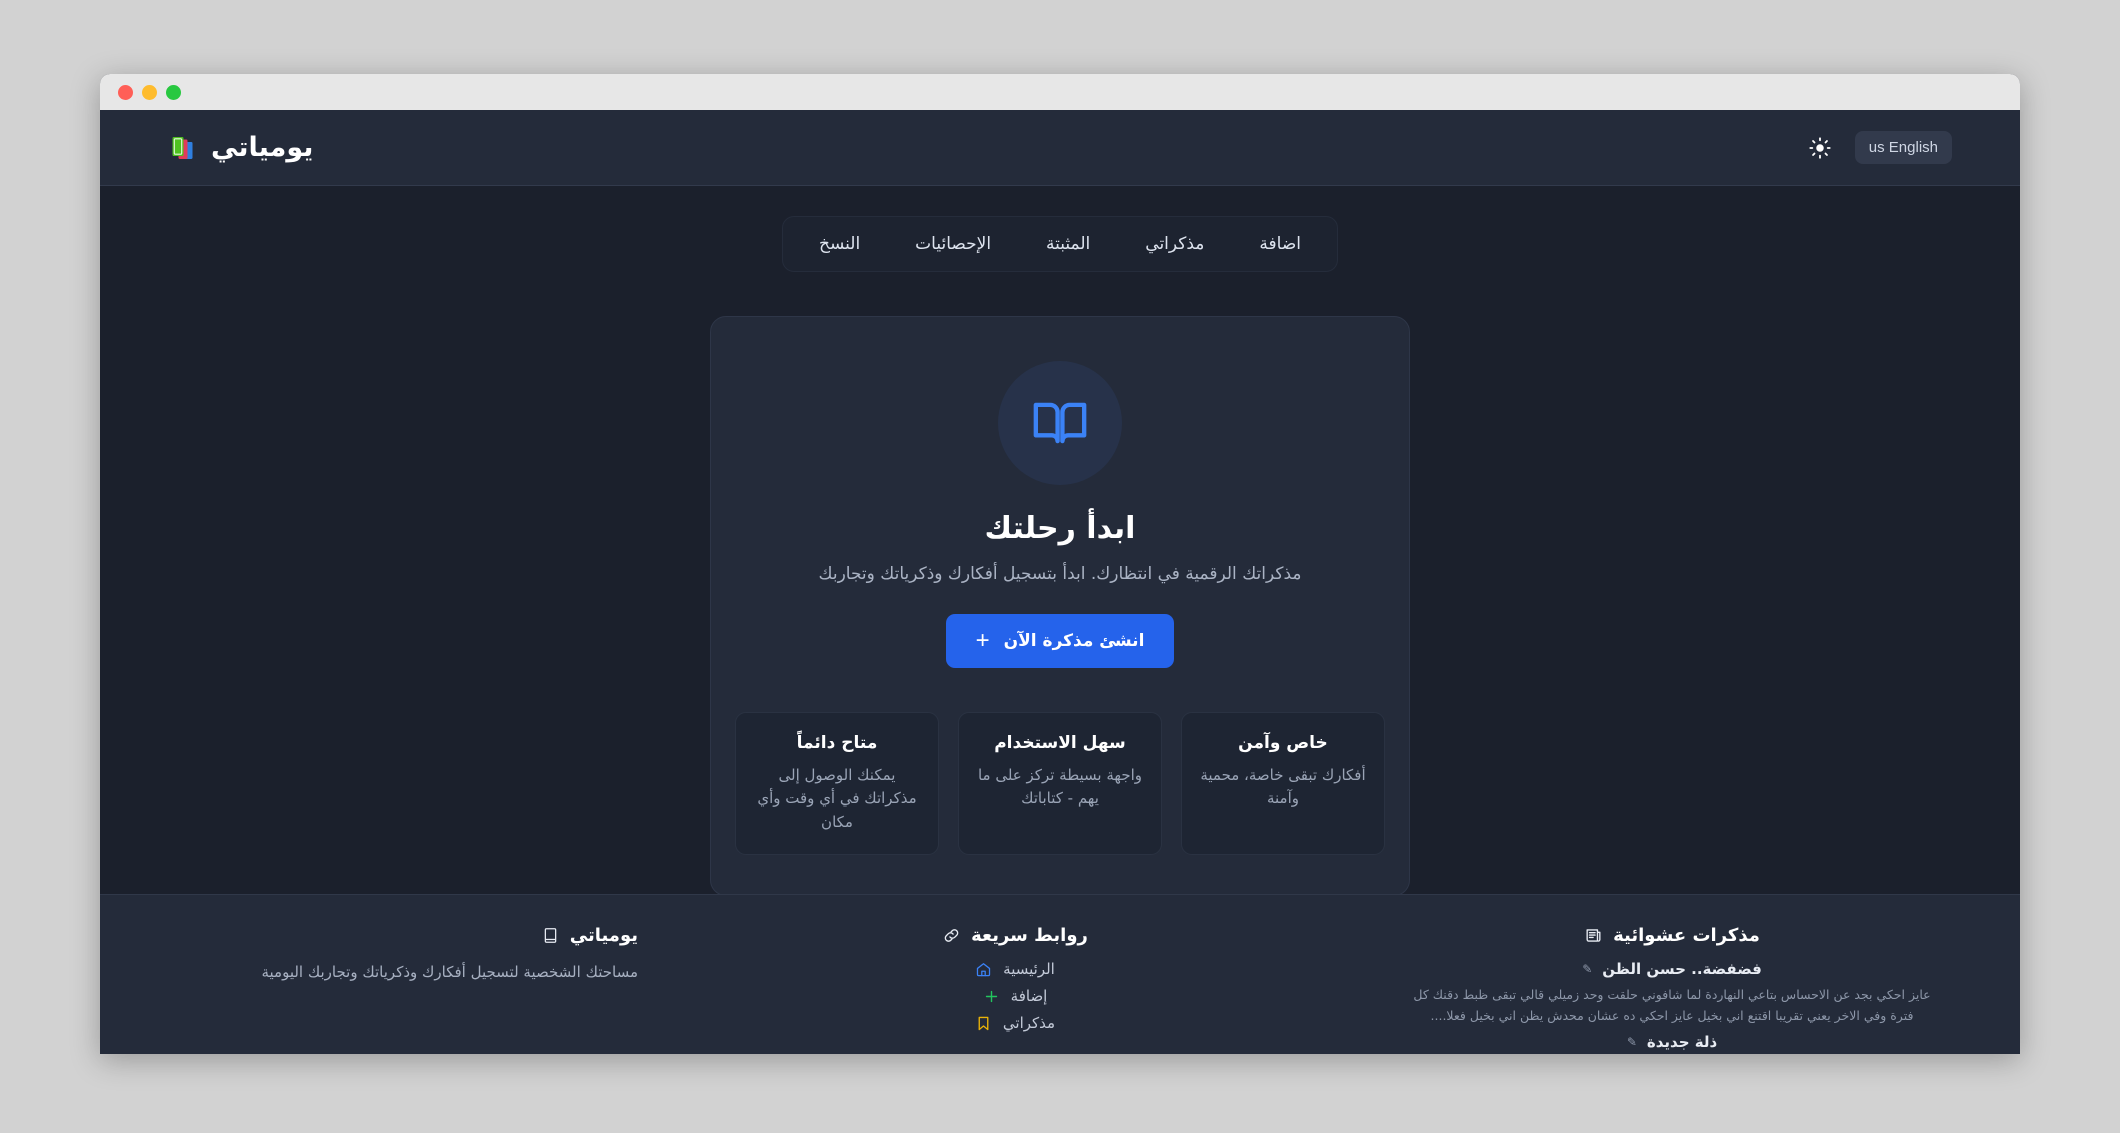  Describe the element at coordinates (1060, 787) in the screenshot. I see `feature-description: واجهة بسيطة تركز على ما يهم - كتاباتك` at that location.